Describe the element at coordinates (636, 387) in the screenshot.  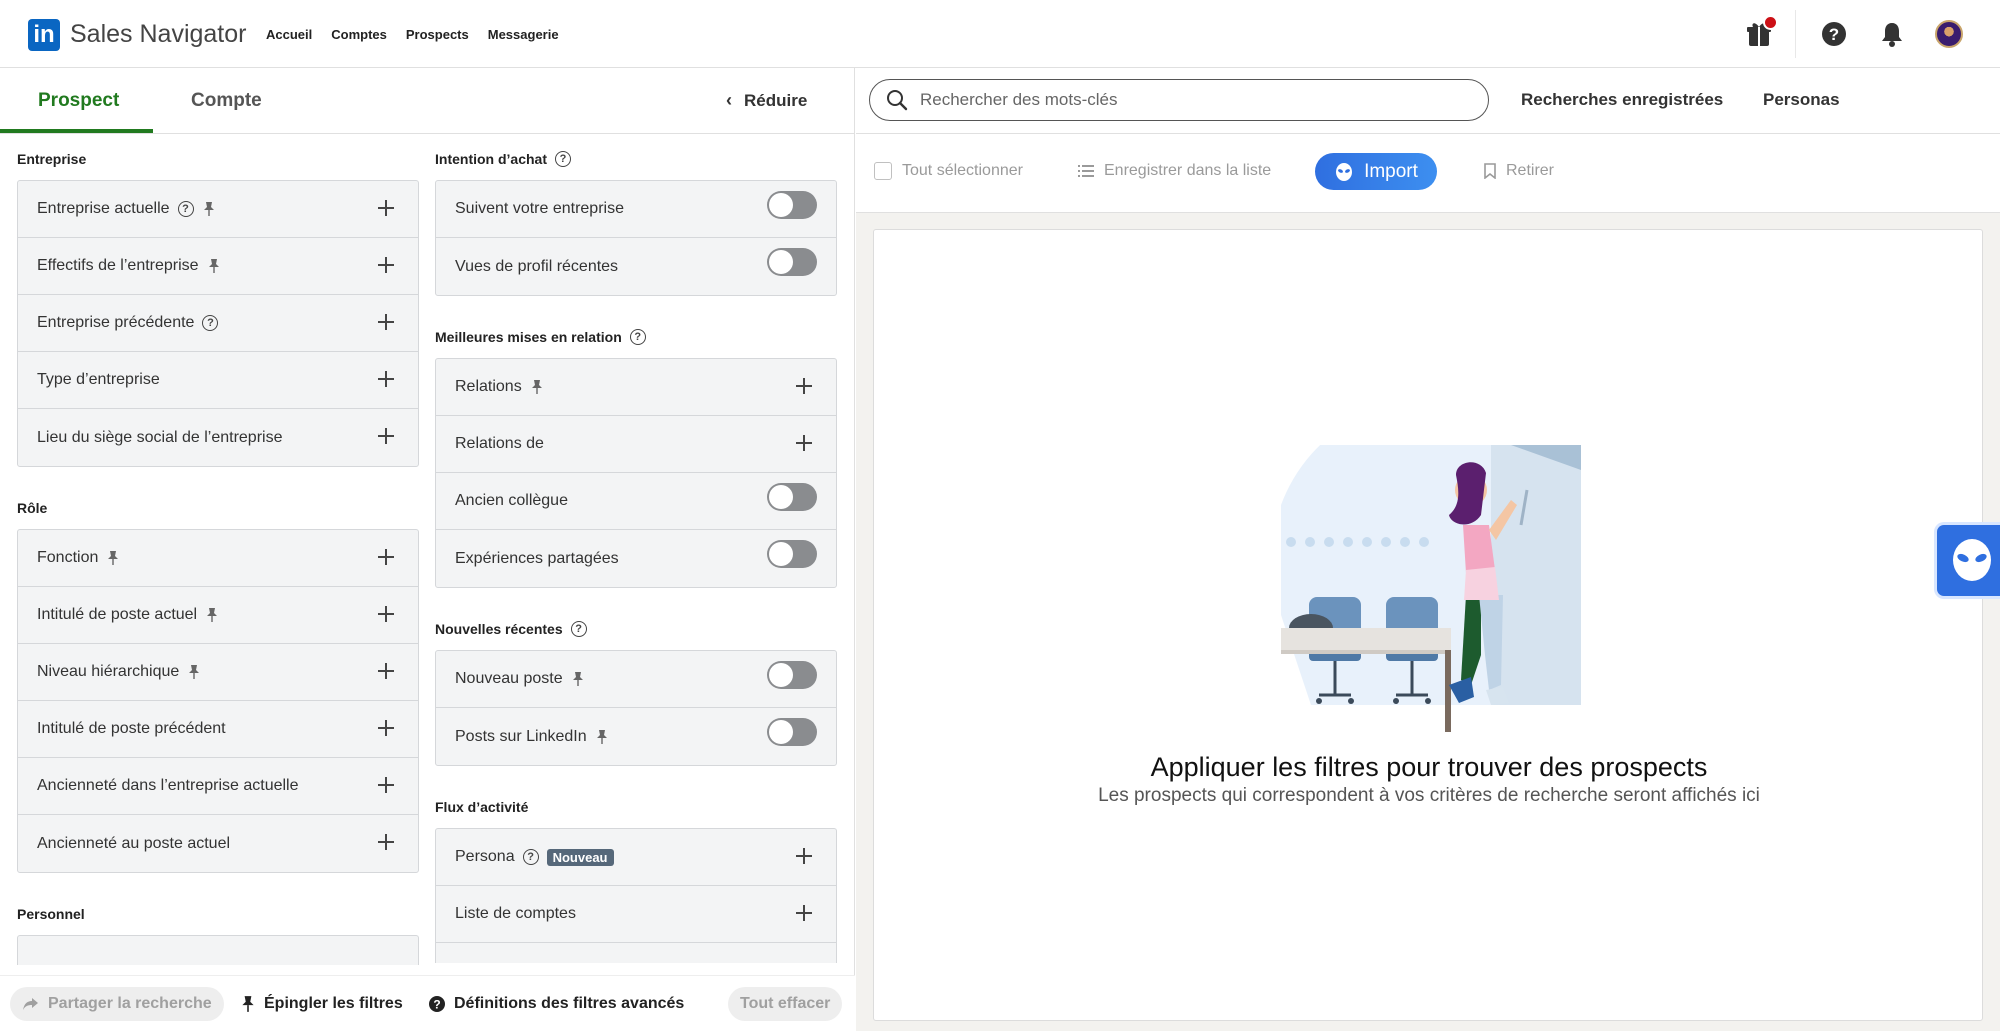
I see `filter-relations: Relations` at that location.